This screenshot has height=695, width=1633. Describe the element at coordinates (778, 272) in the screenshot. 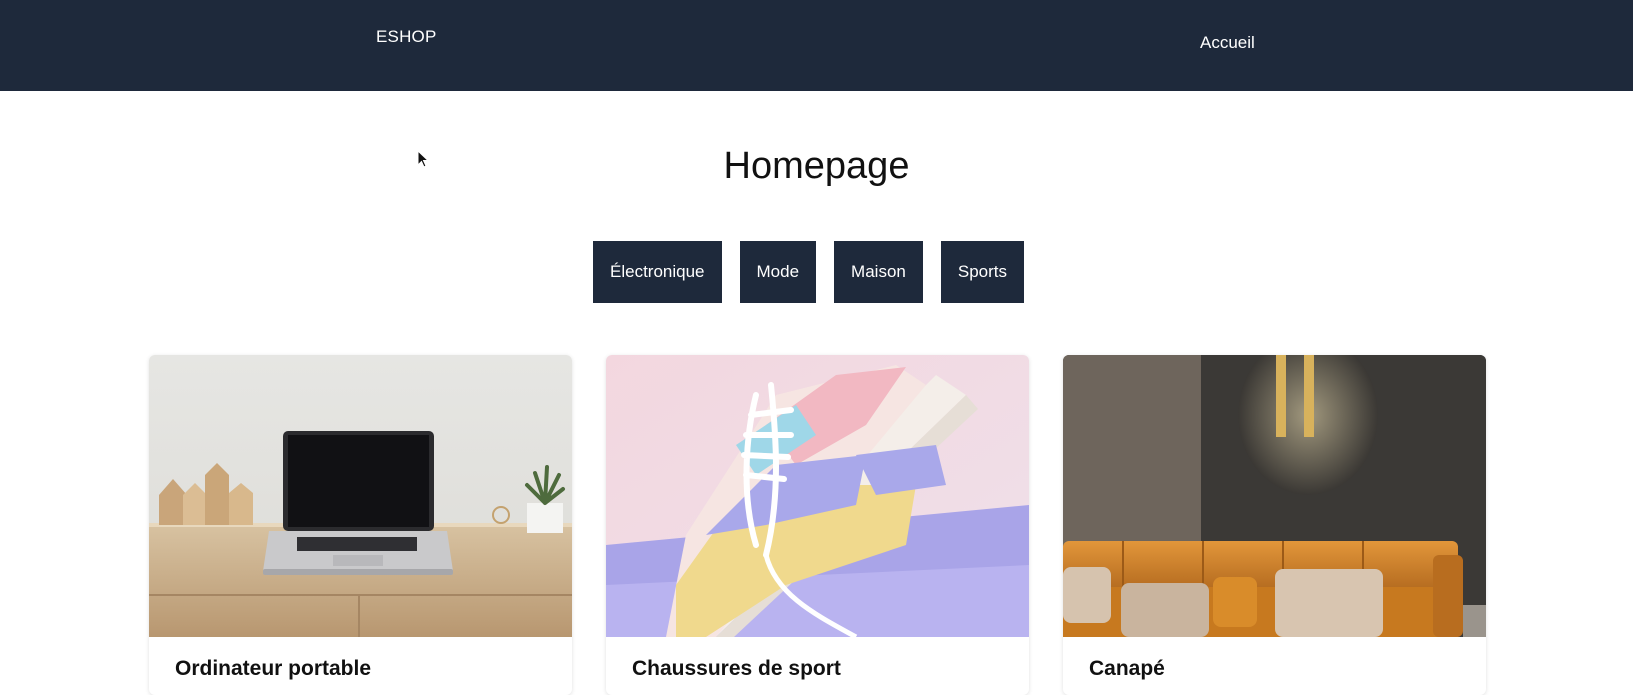

I see `category-button-mode: Mode` at that location.